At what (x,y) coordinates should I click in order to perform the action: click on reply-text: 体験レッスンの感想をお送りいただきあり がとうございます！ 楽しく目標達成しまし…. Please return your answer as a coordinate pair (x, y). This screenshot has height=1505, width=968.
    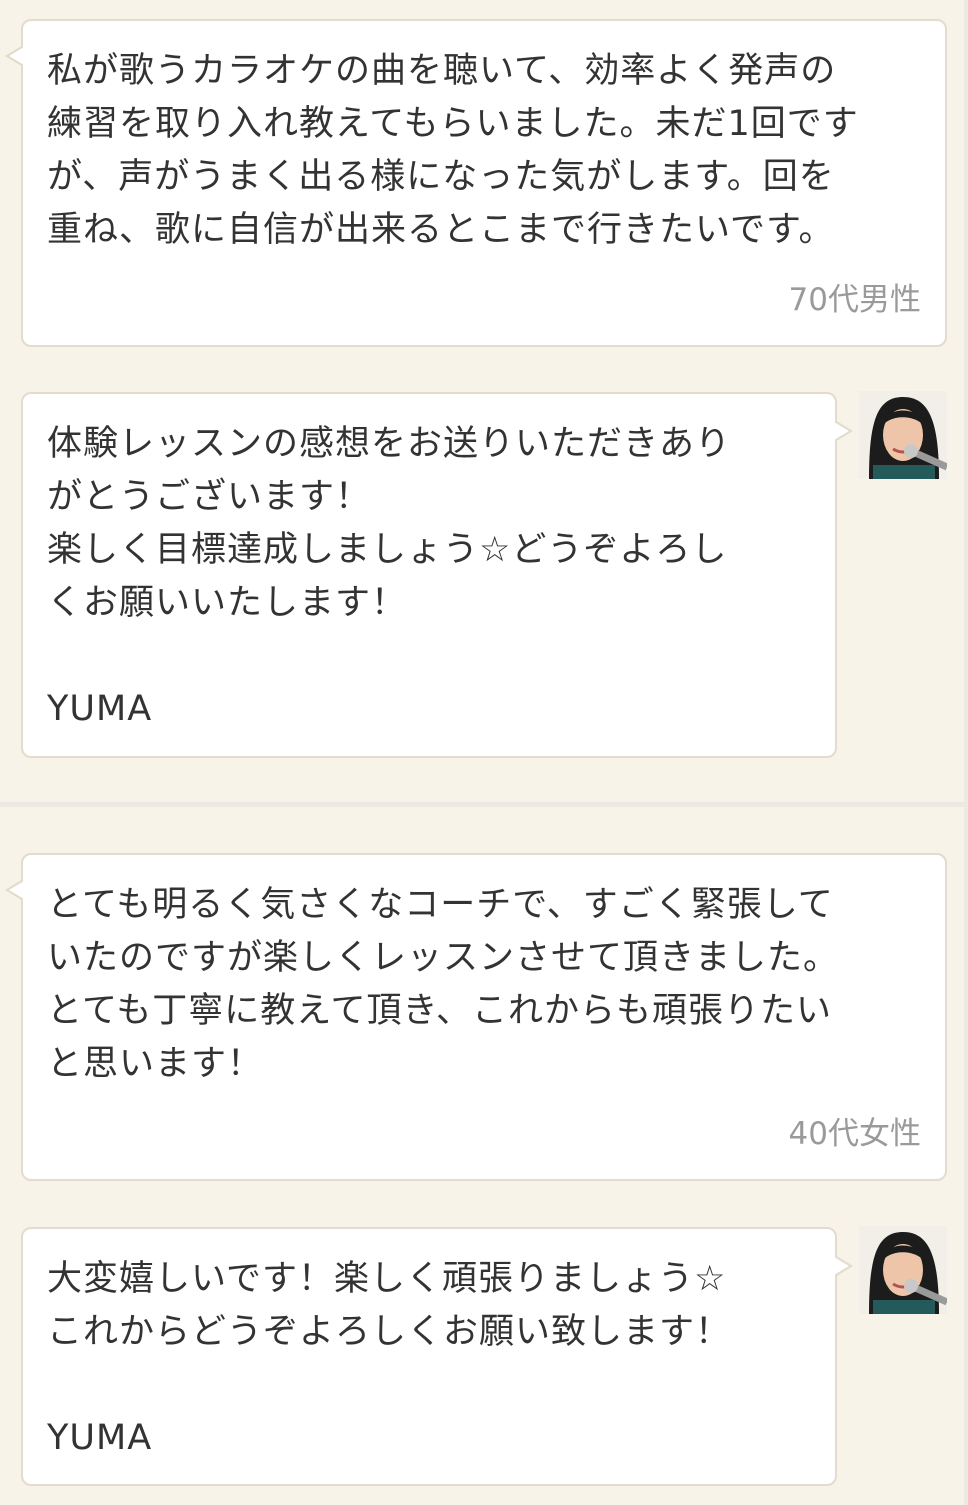
    Looking at the image, I should click on (389, 576).